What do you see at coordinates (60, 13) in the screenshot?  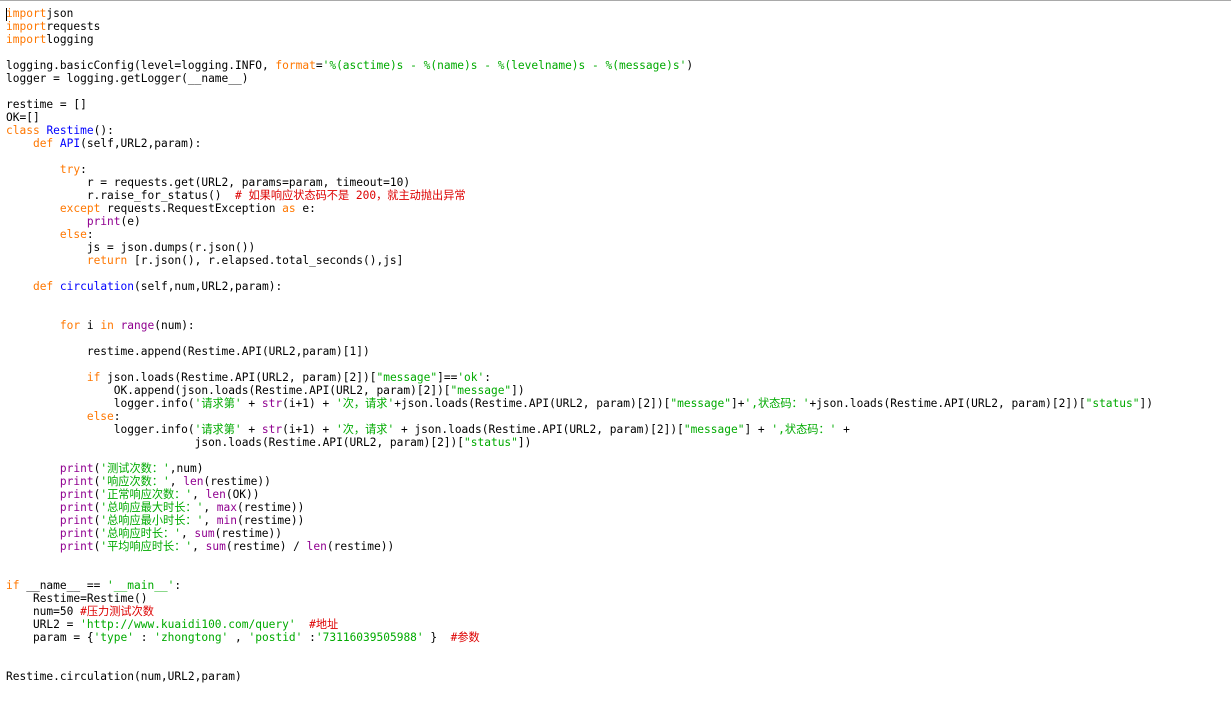 I see `code-token: json` at bounding box center [60, 13].